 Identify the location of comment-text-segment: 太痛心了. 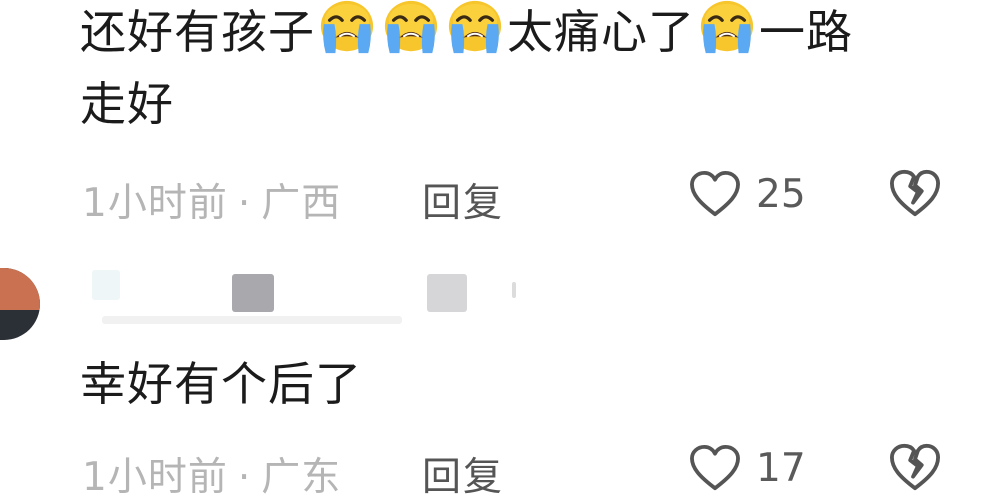
(601, 32).